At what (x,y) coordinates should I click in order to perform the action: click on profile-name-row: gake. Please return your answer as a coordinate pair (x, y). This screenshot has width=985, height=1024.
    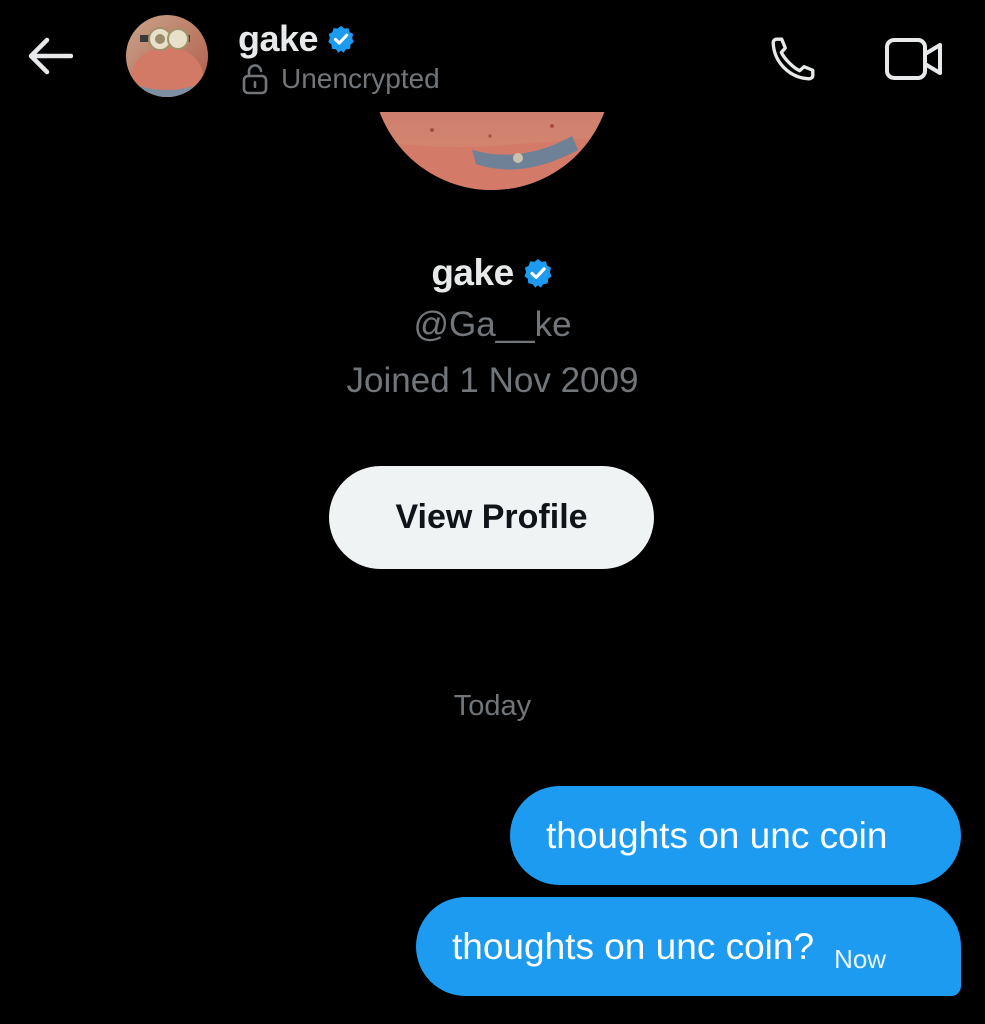
    Looking at the image, I should click on (492, 273).